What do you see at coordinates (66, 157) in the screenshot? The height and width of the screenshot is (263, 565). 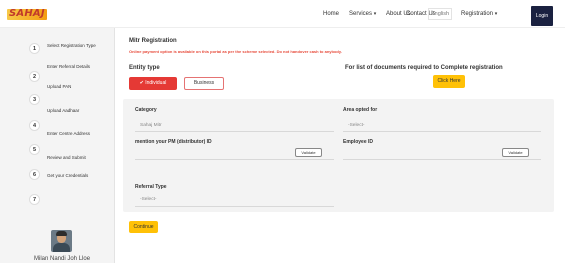 I see `step-label: Review and Submit` at bounding box center [66, 157].